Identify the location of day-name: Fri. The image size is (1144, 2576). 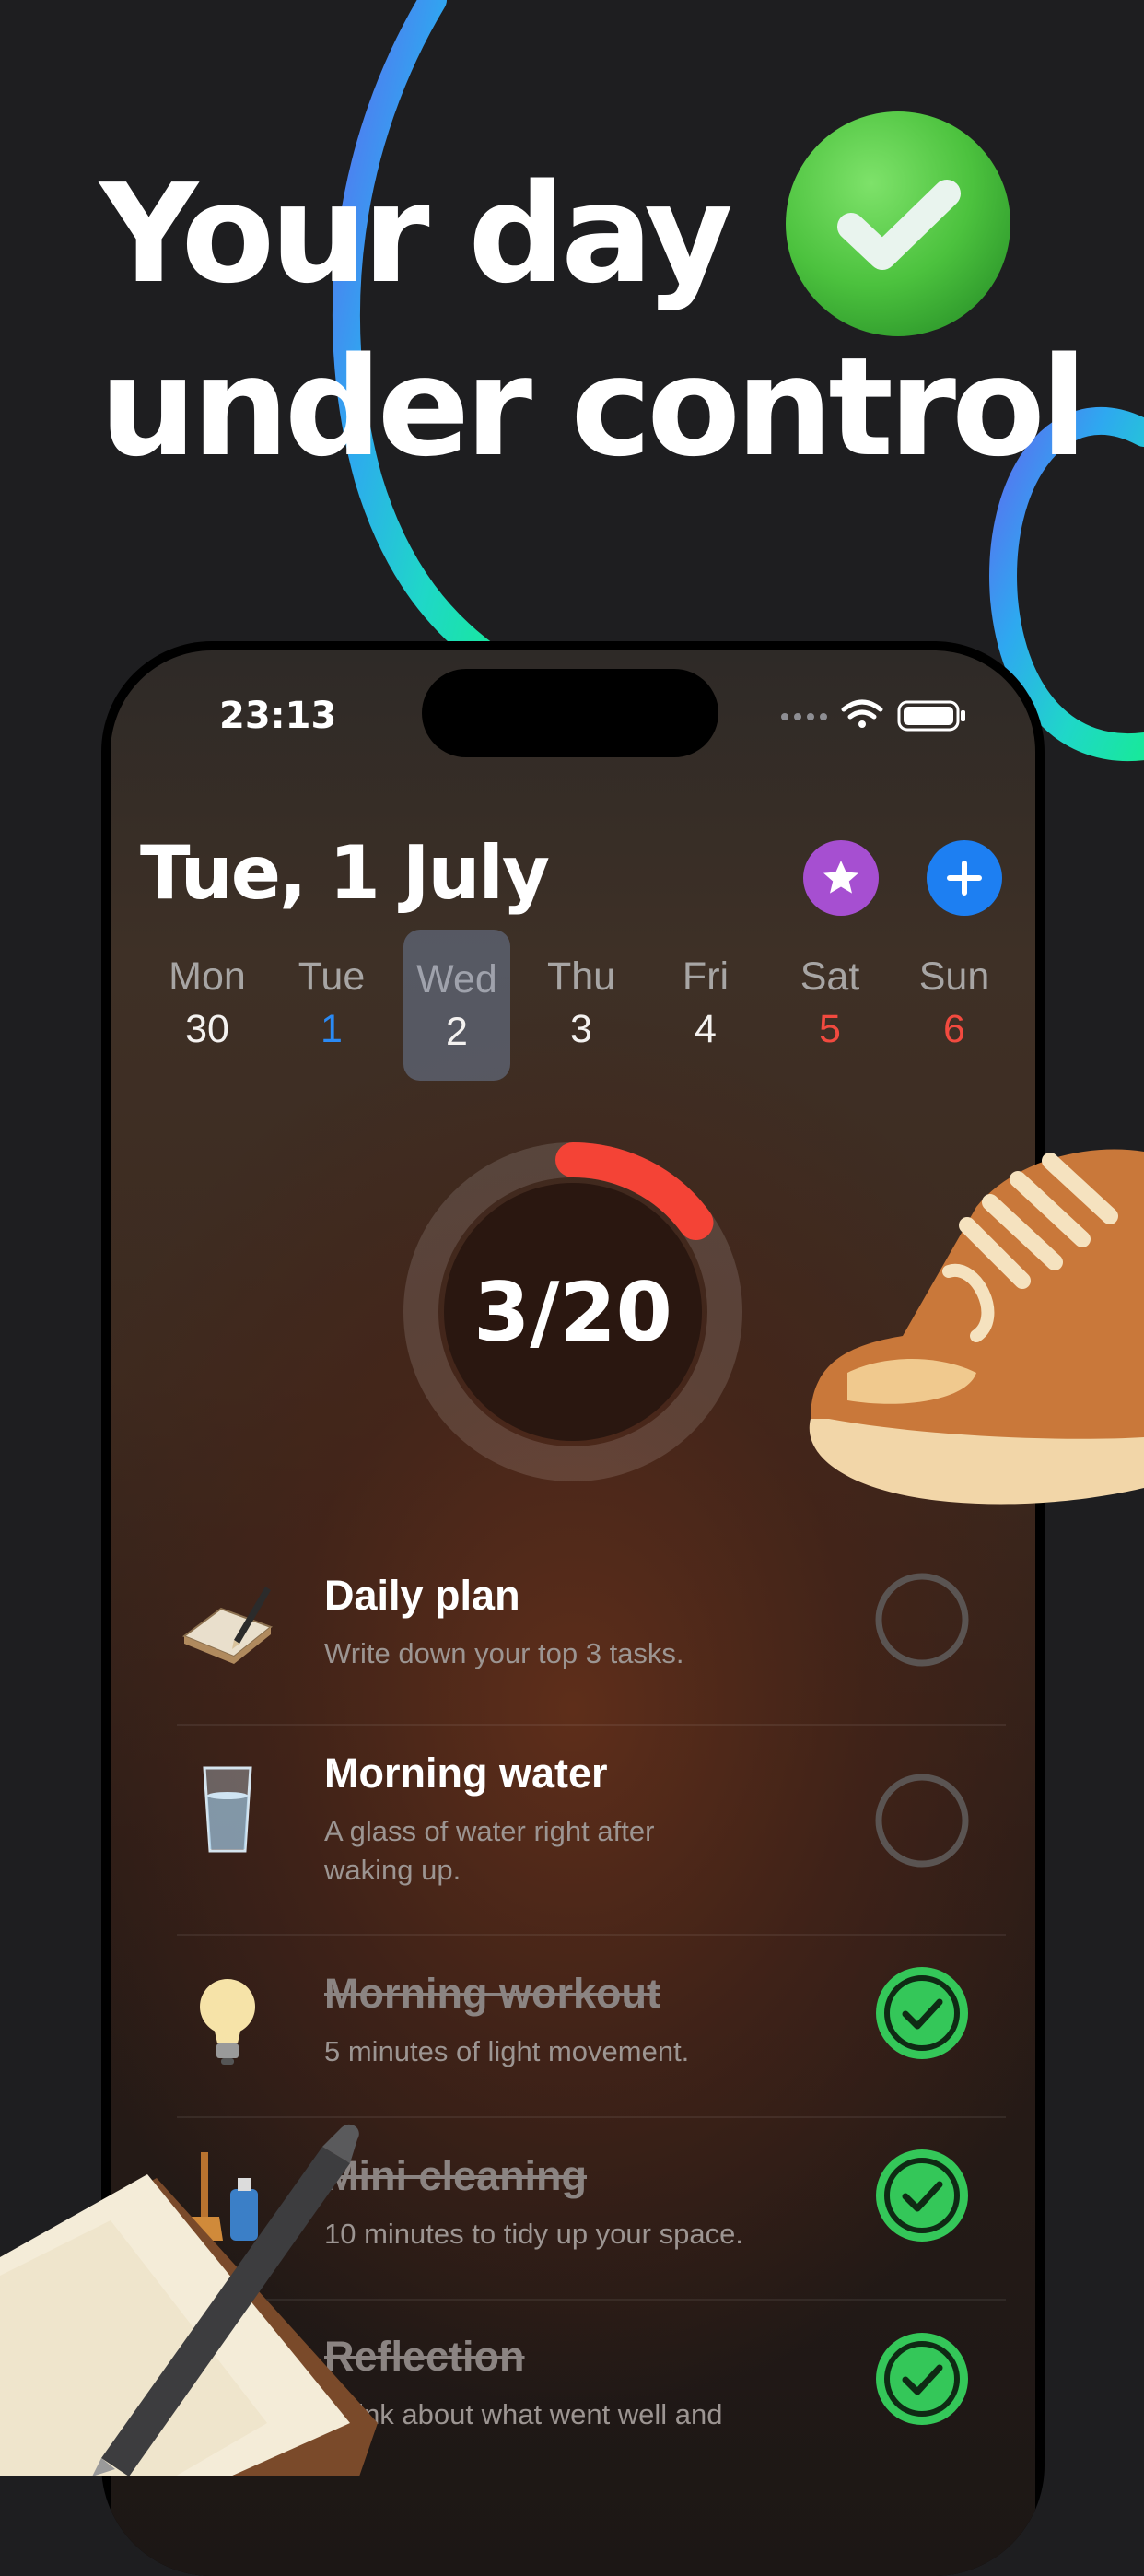
(706, 976).